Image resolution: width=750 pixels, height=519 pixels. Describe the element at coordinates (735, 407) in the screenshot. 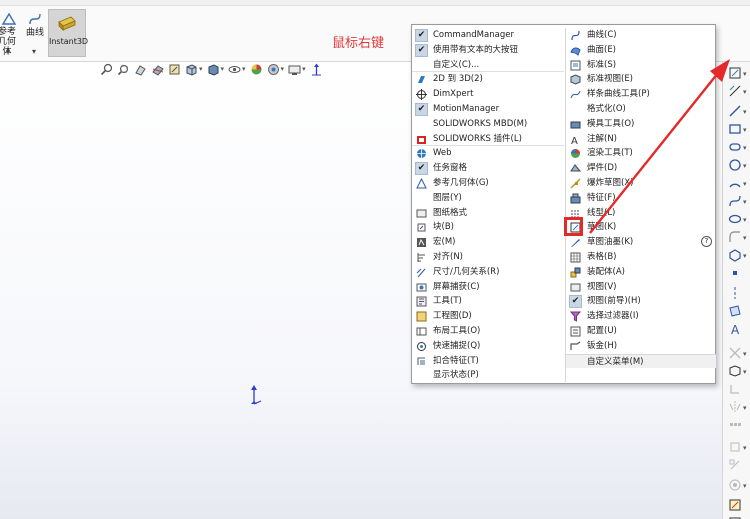

I see `mirror-icon` at that location.